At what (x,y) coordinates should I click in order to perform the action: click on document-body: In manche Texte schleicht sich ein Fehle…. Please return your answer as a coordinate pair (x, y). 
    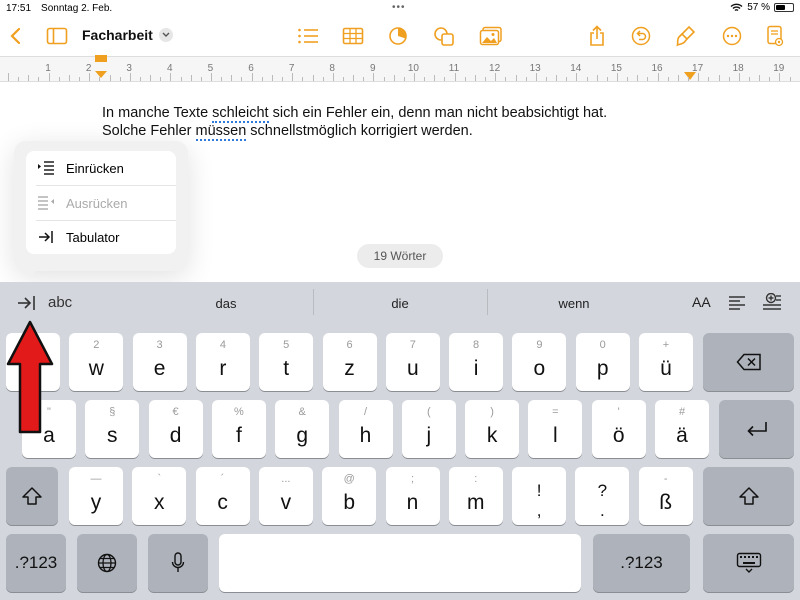
    Looking at the image, I should click on (355, 122).